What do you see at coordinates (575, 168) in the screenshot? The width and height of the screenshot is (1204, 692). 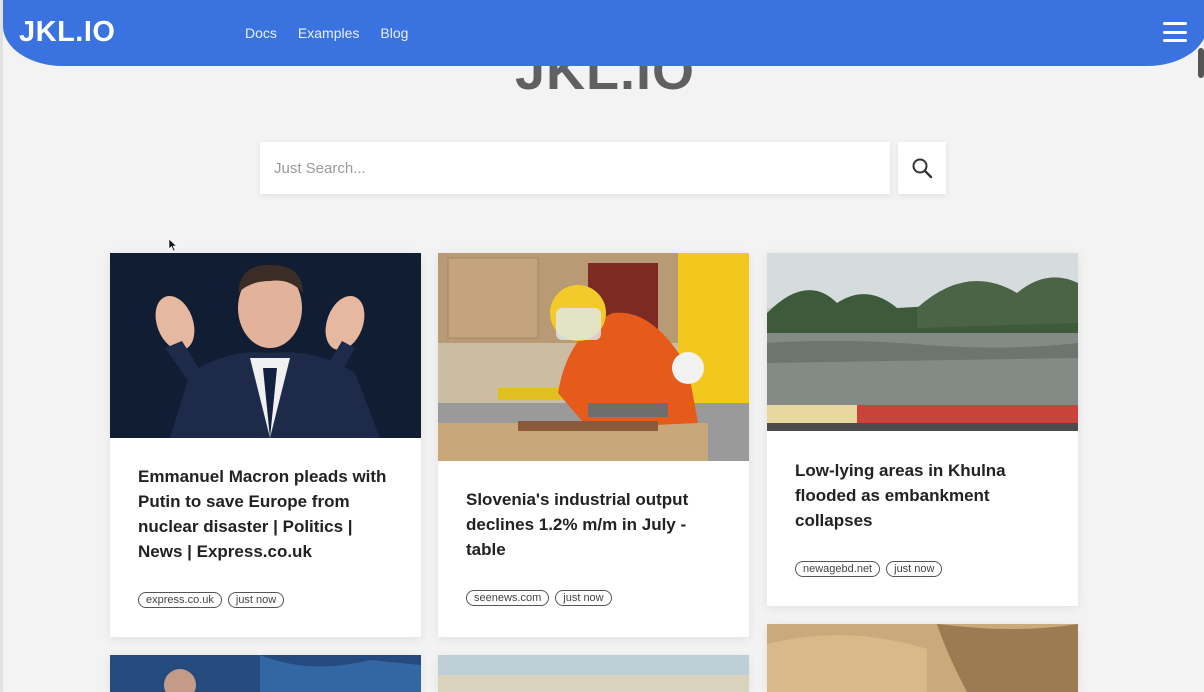 I see `search-input` at bounding box center [575, 168].